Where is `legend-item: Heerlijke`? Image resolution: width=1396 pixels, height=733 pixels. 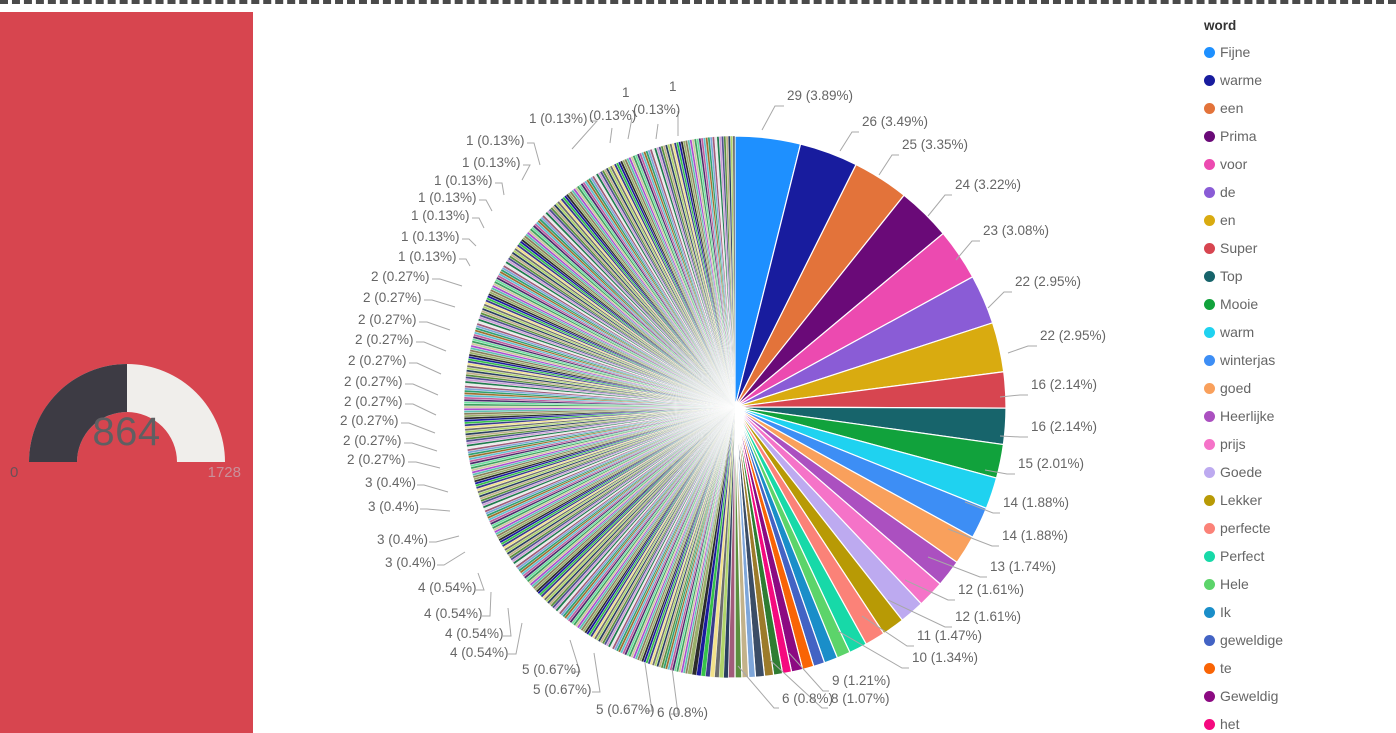
legend-item: Heerlijke is located at coordinates (1296, 416).